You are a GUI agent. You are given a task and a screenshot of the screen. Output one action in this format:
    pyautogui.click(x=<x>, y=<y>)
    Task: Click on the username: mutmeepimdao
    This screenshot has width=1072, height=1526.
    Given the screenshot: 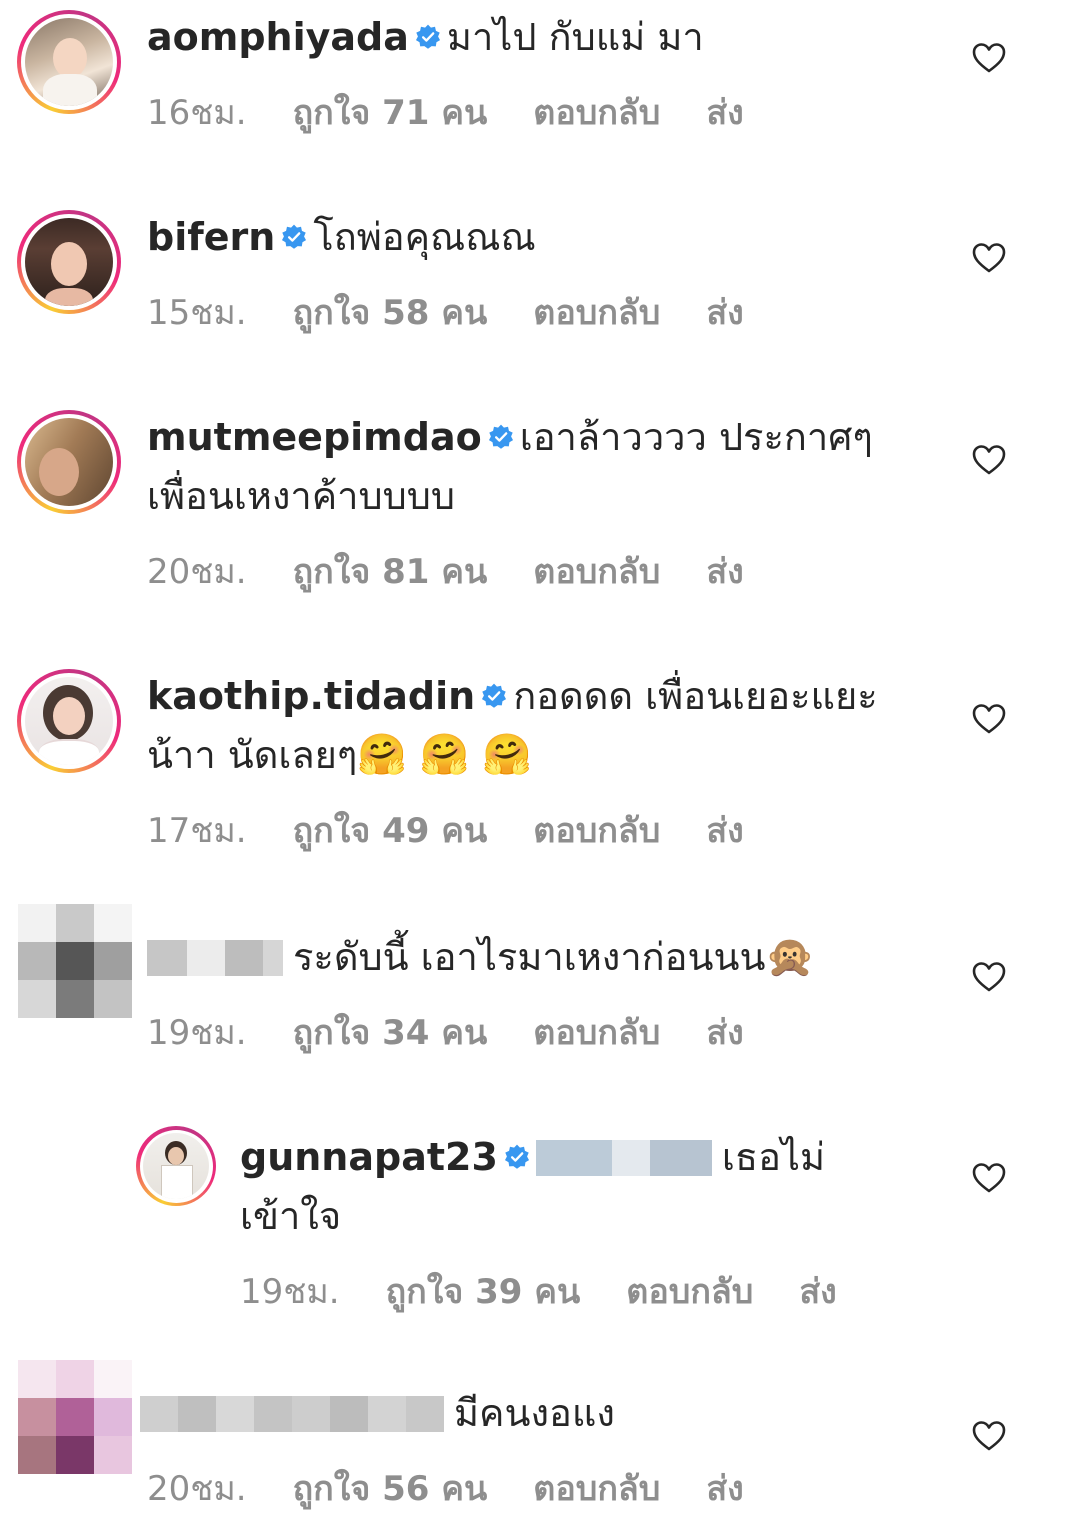 What is the action you would take?
    pyautogui.click(x=314, y=437)
    